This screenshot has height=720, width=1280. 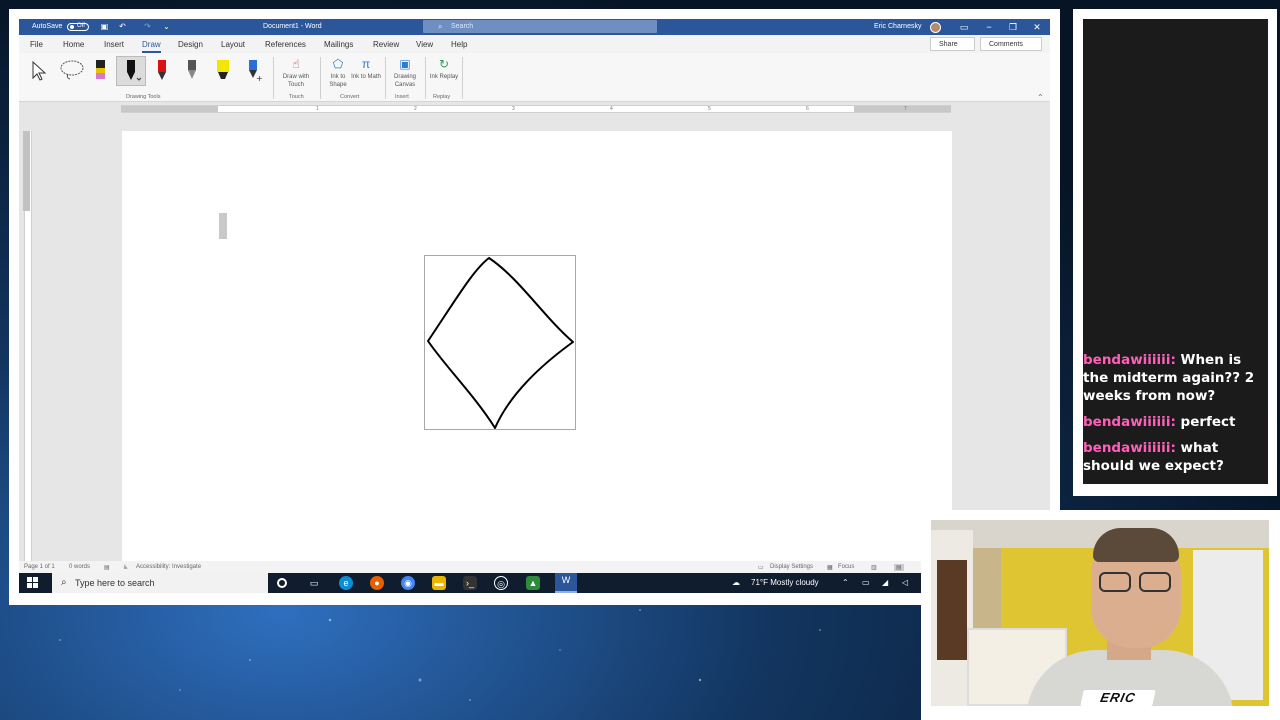 I want to click on share-label: Share, so click(x=948, y=44).